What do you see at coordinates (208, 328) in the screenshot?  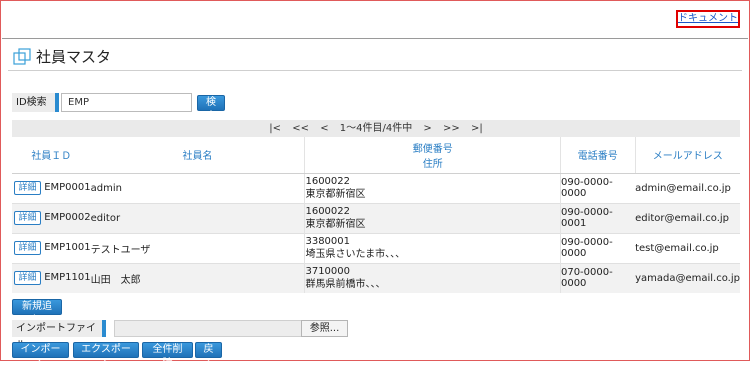 I see `import-file-input` at bounding box center [208, 328].